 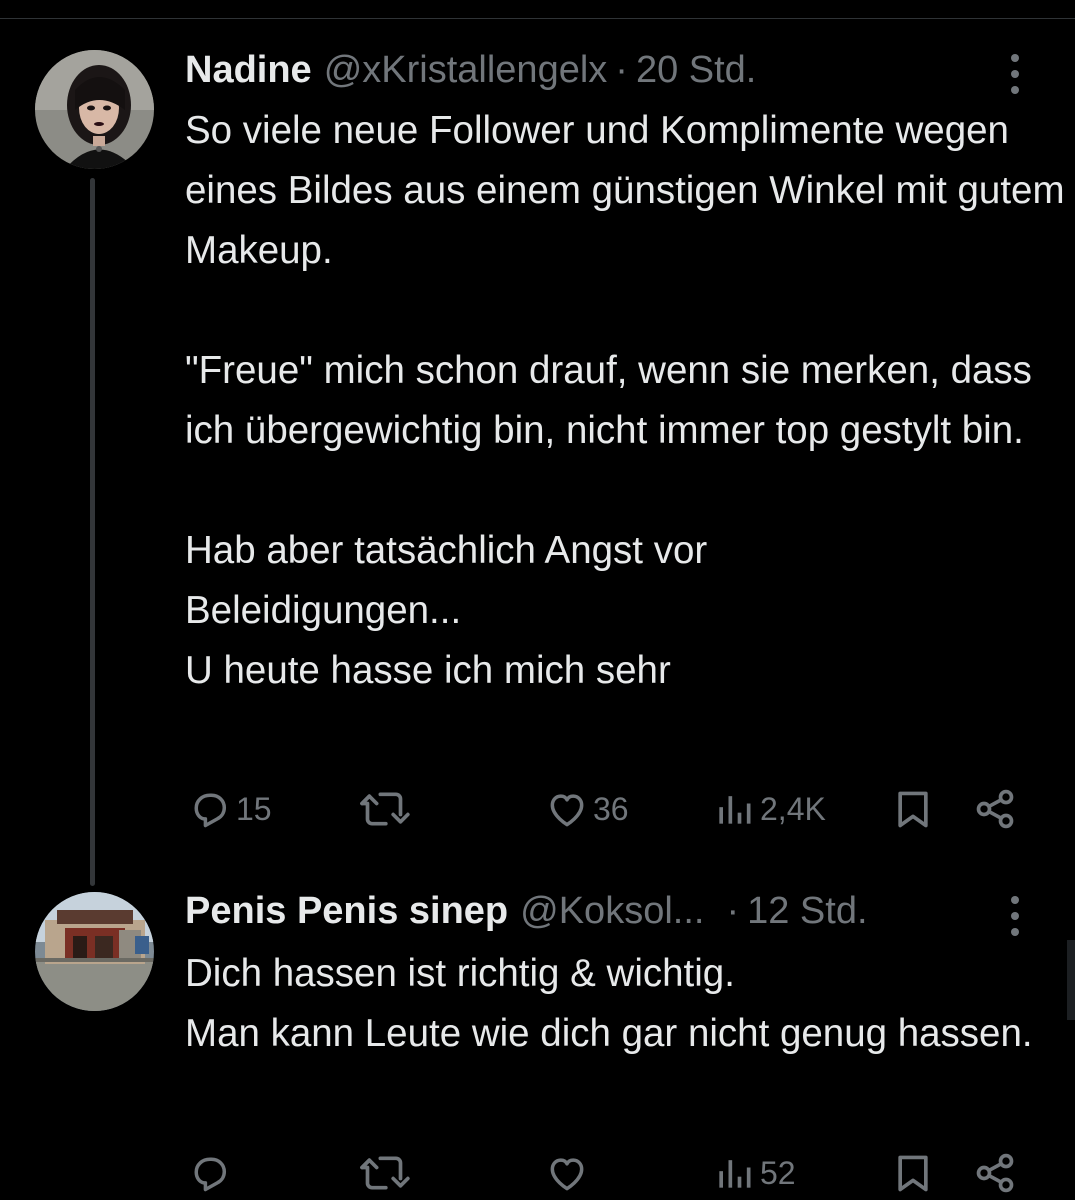 I want to click on thread-connector-line, so click(x=92, y=532).